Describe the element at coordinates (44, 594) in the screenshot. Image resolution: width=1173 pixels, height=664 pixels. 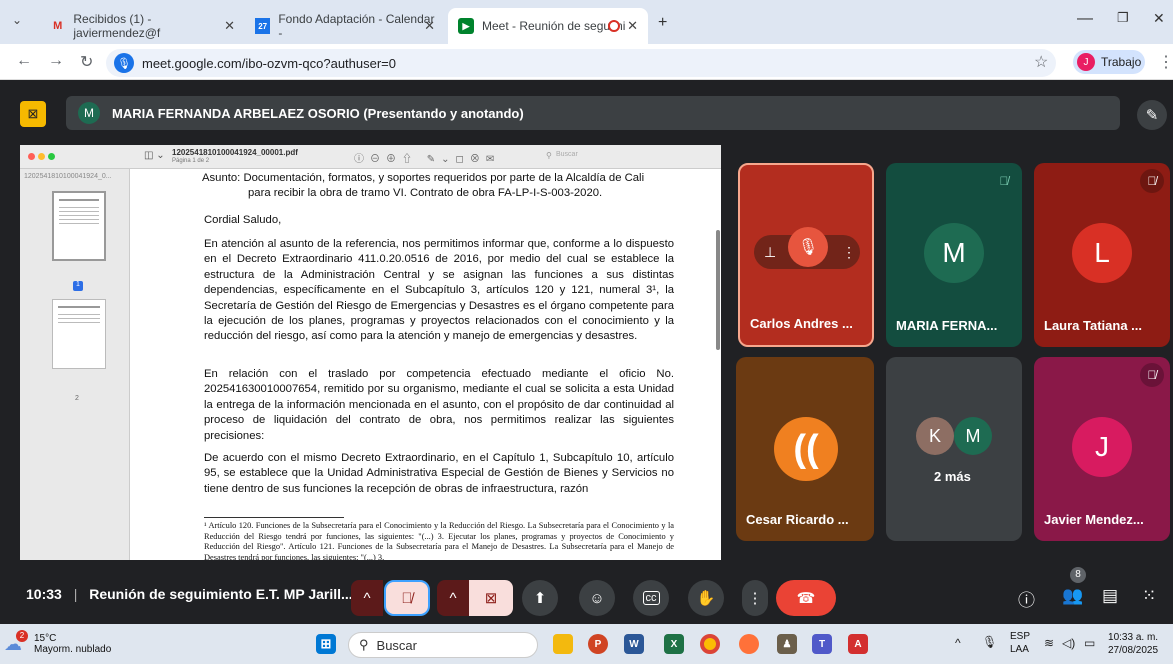
I see `meeting-time: 10:33` at that location.